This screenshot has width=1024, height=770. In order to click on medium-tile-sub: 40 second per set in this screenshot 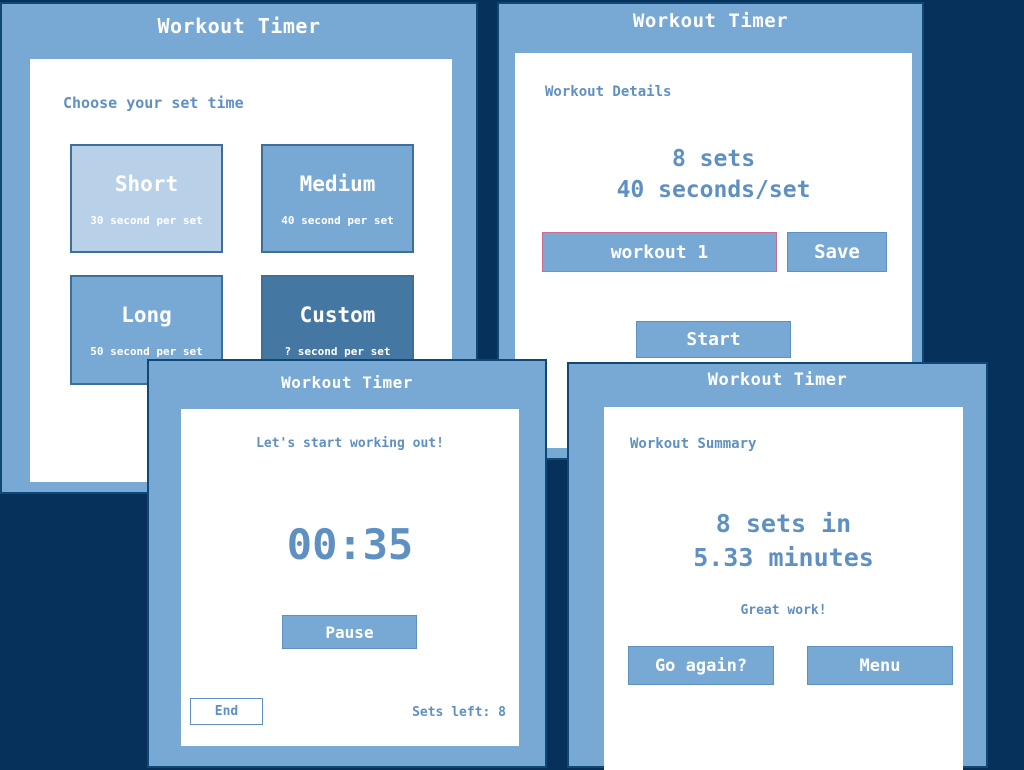, I will do `click(337, 220)`.